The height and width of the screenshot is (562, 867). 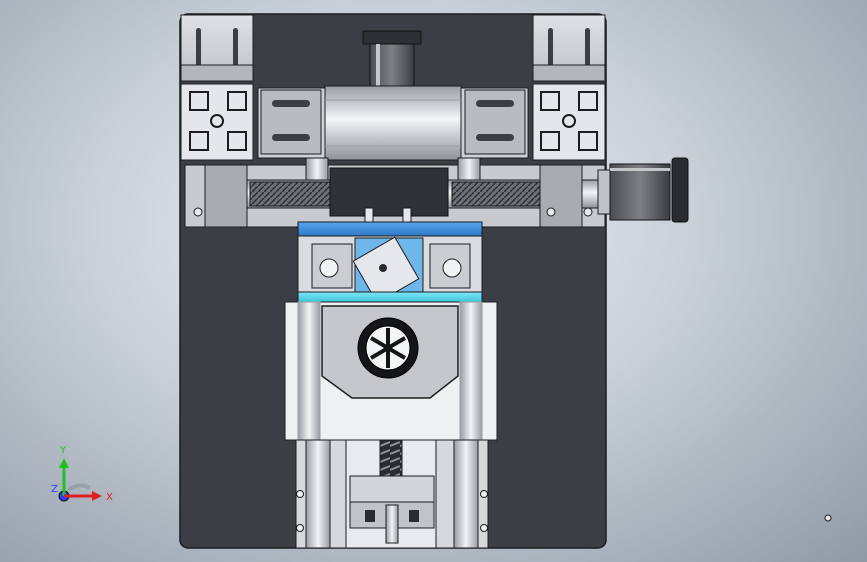 What do you see at coordinates (217, 122) in the screenshot?
I see `left-extrusion-profile` at bounding box center [217, 122].